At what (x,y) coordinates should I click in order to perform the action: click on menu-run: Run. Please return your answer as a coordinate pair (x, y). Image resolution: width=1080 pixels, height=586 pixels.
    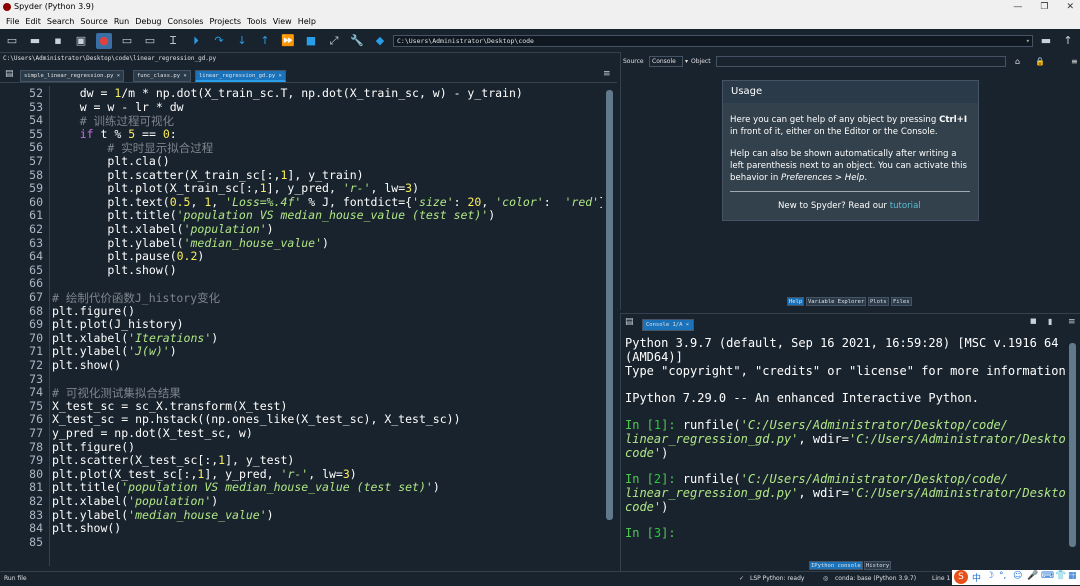
    Looking at the image, I should click on (121, 21).